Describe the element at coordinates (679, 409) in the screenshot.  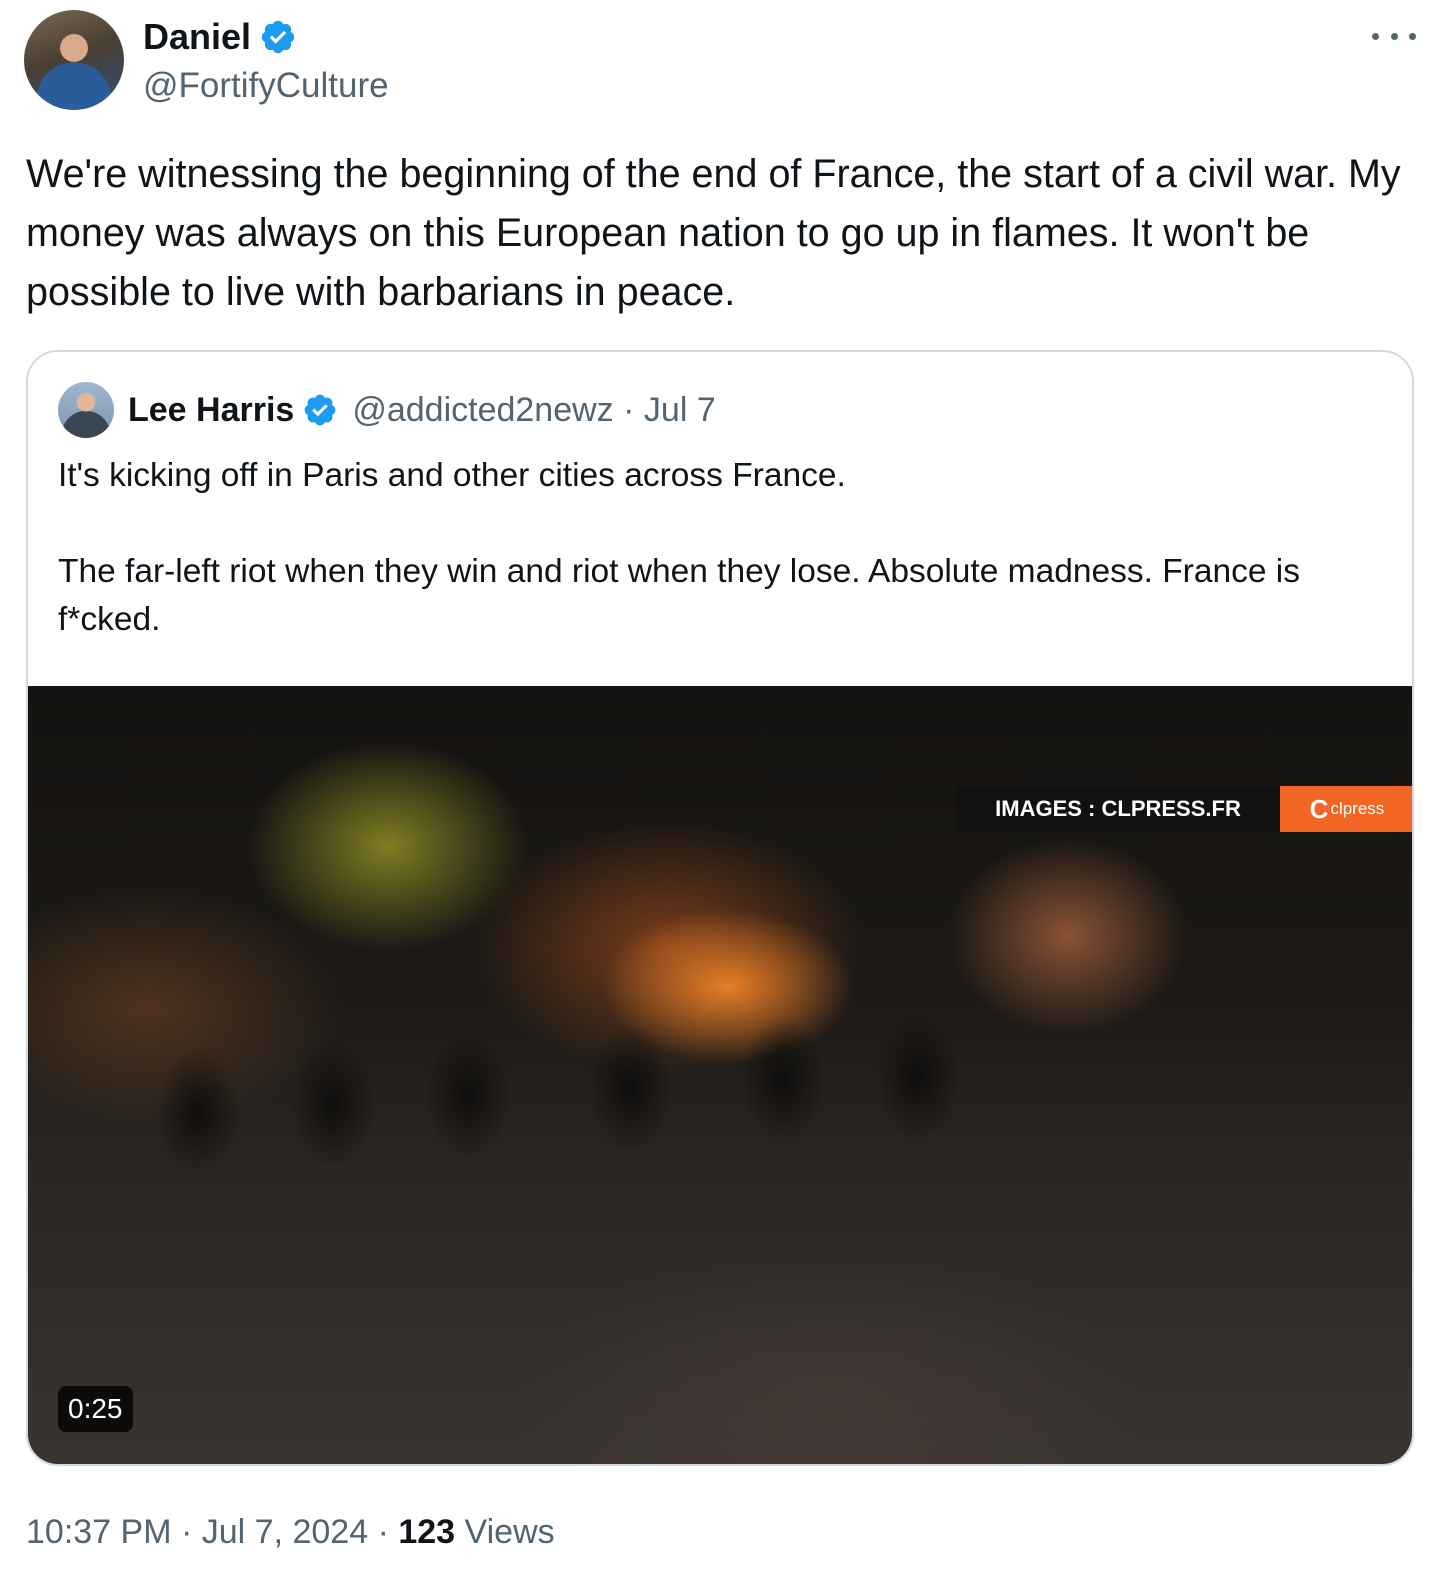
I see `quoted-tweet-date: Jul 7` at that location.